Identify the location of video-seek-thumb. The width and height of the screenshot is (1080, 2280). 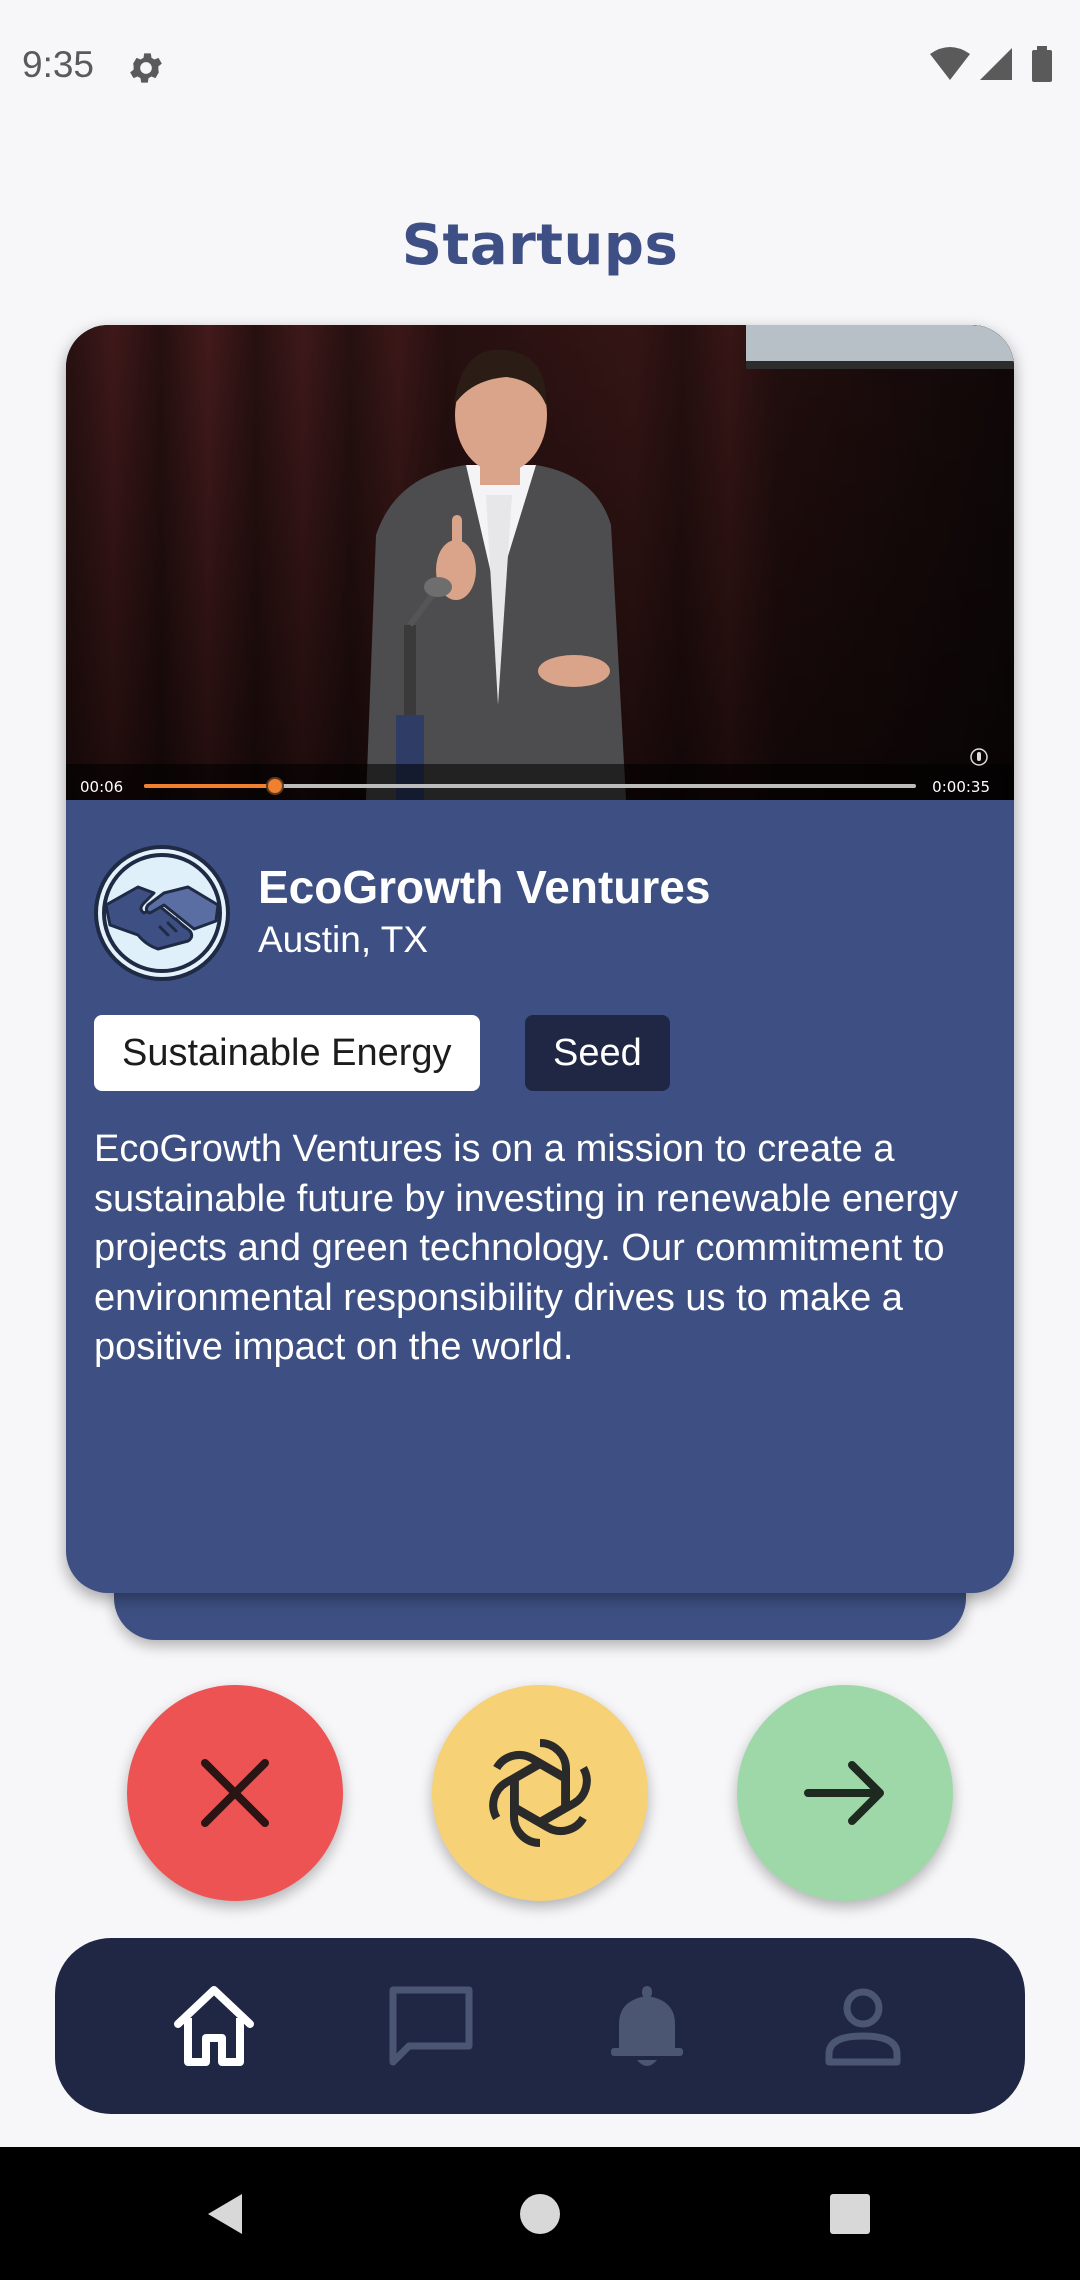
(275, 786).